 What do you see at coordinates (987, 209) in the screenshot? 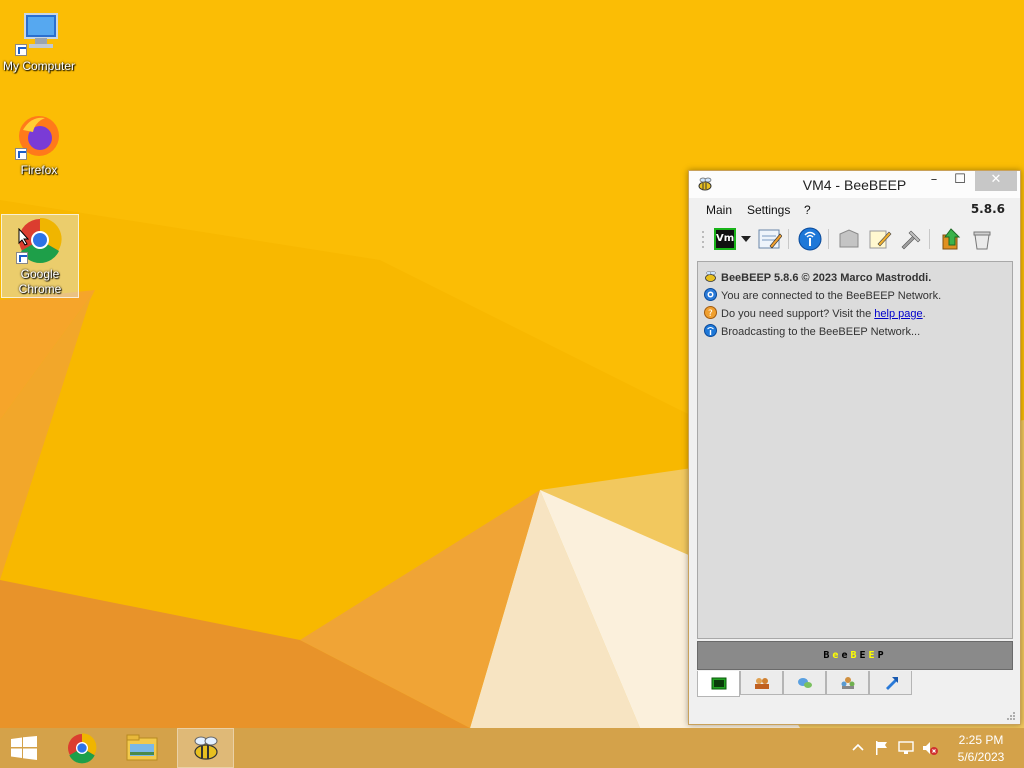
I see `version-label: 5.8.6` at bounding box center [987, 209].